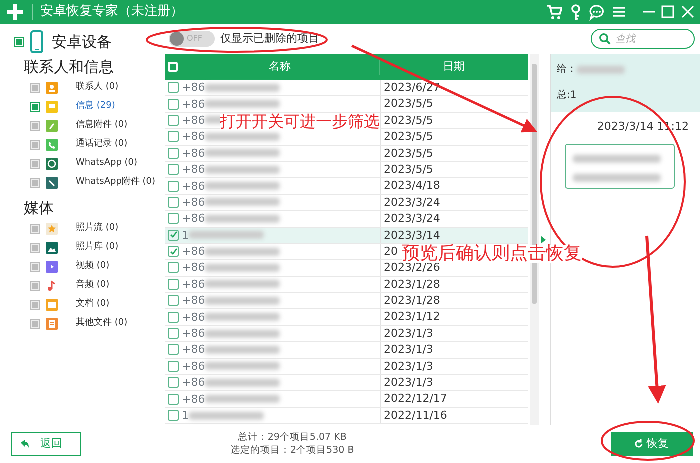  I want to click on category-item: 通话记录 (0), so click(102, 145).